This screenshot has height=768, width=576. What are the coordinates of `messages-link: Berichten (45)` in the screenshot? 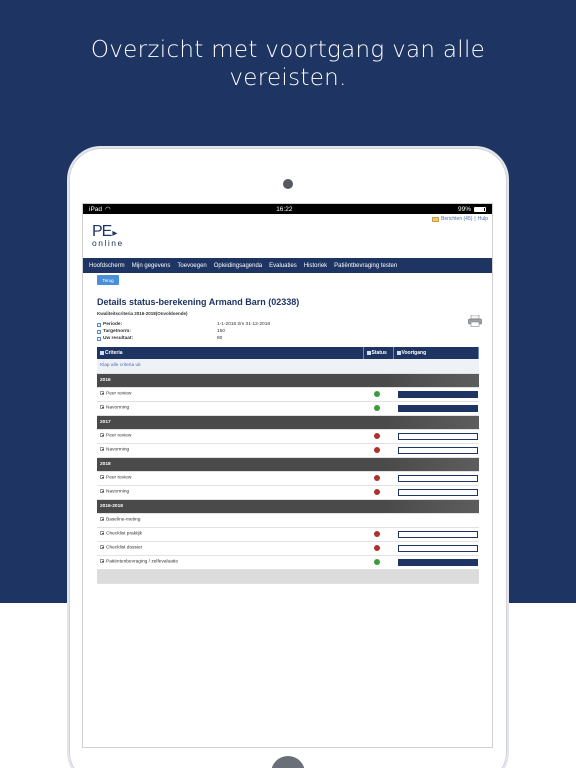 It's located at (456, 219).